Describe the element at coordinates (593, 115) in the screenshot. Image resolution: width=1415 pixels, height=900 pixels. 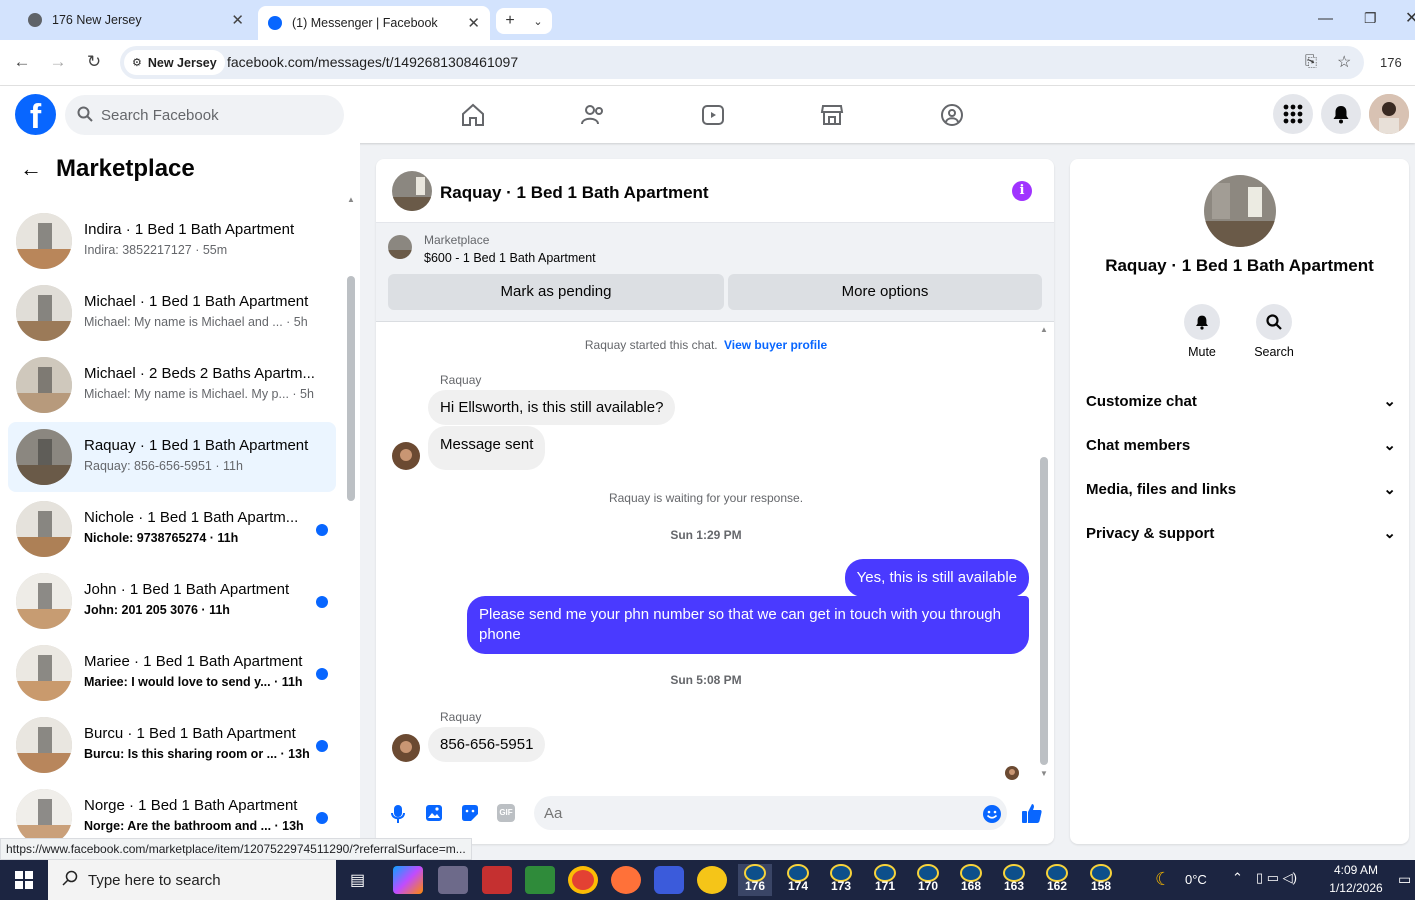
I see `friends-icon` at that location.